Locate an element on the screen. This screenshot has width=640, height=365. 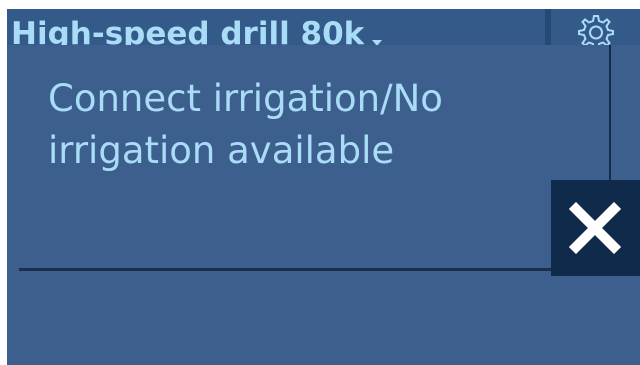
dialog-divider is located at coordinates (289, 269).